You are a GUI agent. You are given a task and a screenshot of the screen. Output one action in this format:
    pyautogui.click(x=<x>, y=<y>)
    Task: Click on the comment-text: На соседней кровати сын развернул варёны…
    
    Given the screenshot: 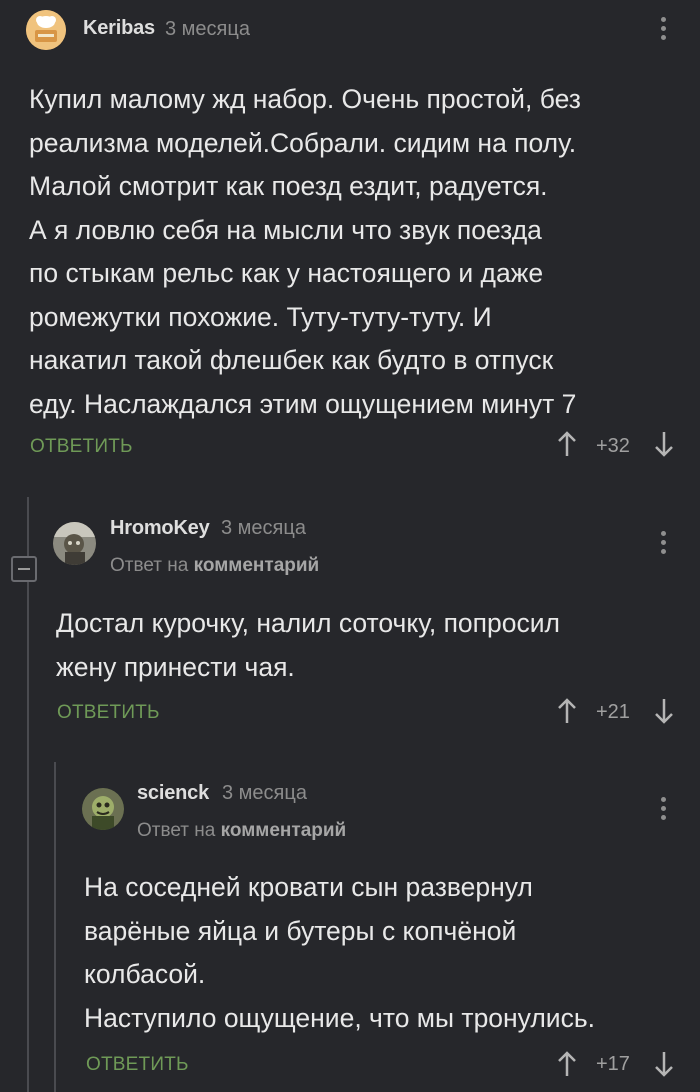 What is the action you would take?
    pyautogui.click(x=340, y=952)
    